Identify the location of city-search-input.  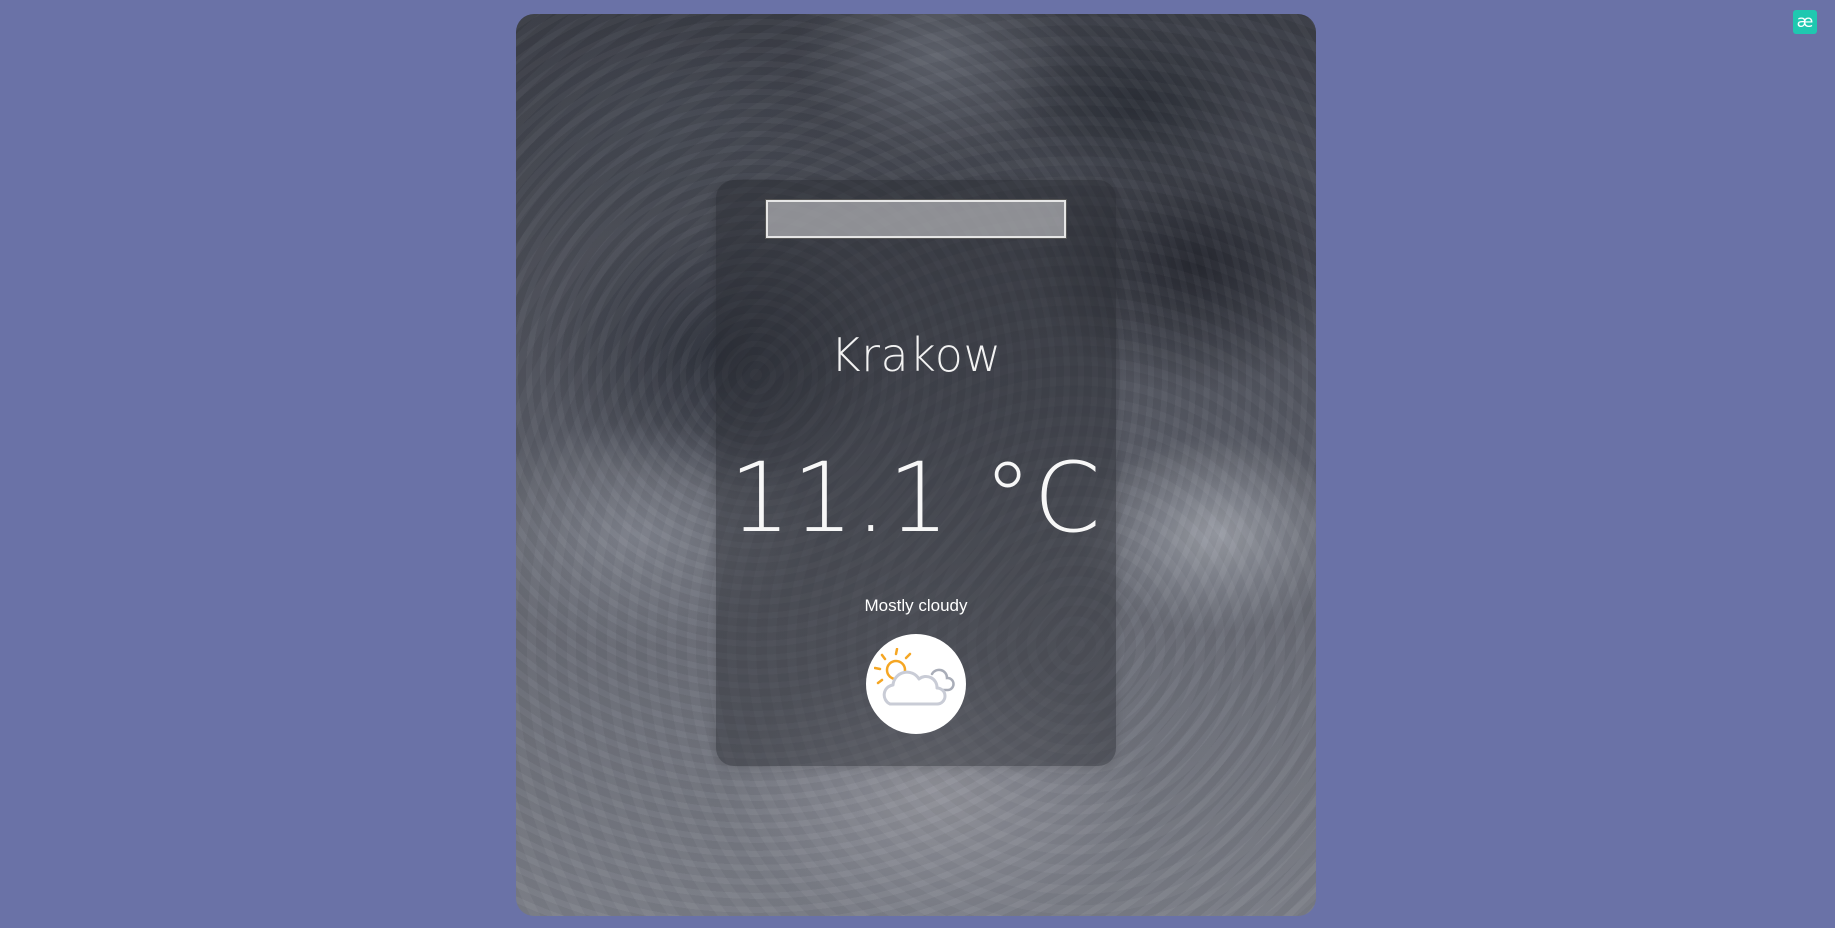
(916, 219).